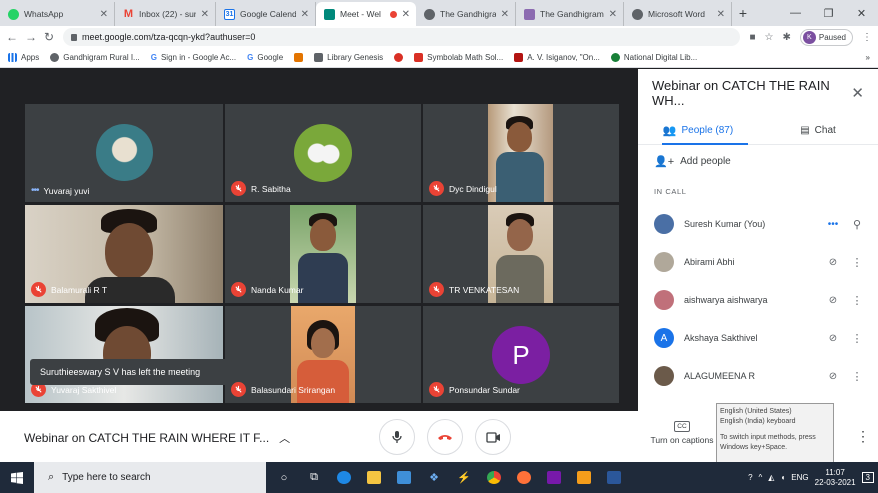  I want to click on participant-tile: Nanda Kumar, so click(323, 254).